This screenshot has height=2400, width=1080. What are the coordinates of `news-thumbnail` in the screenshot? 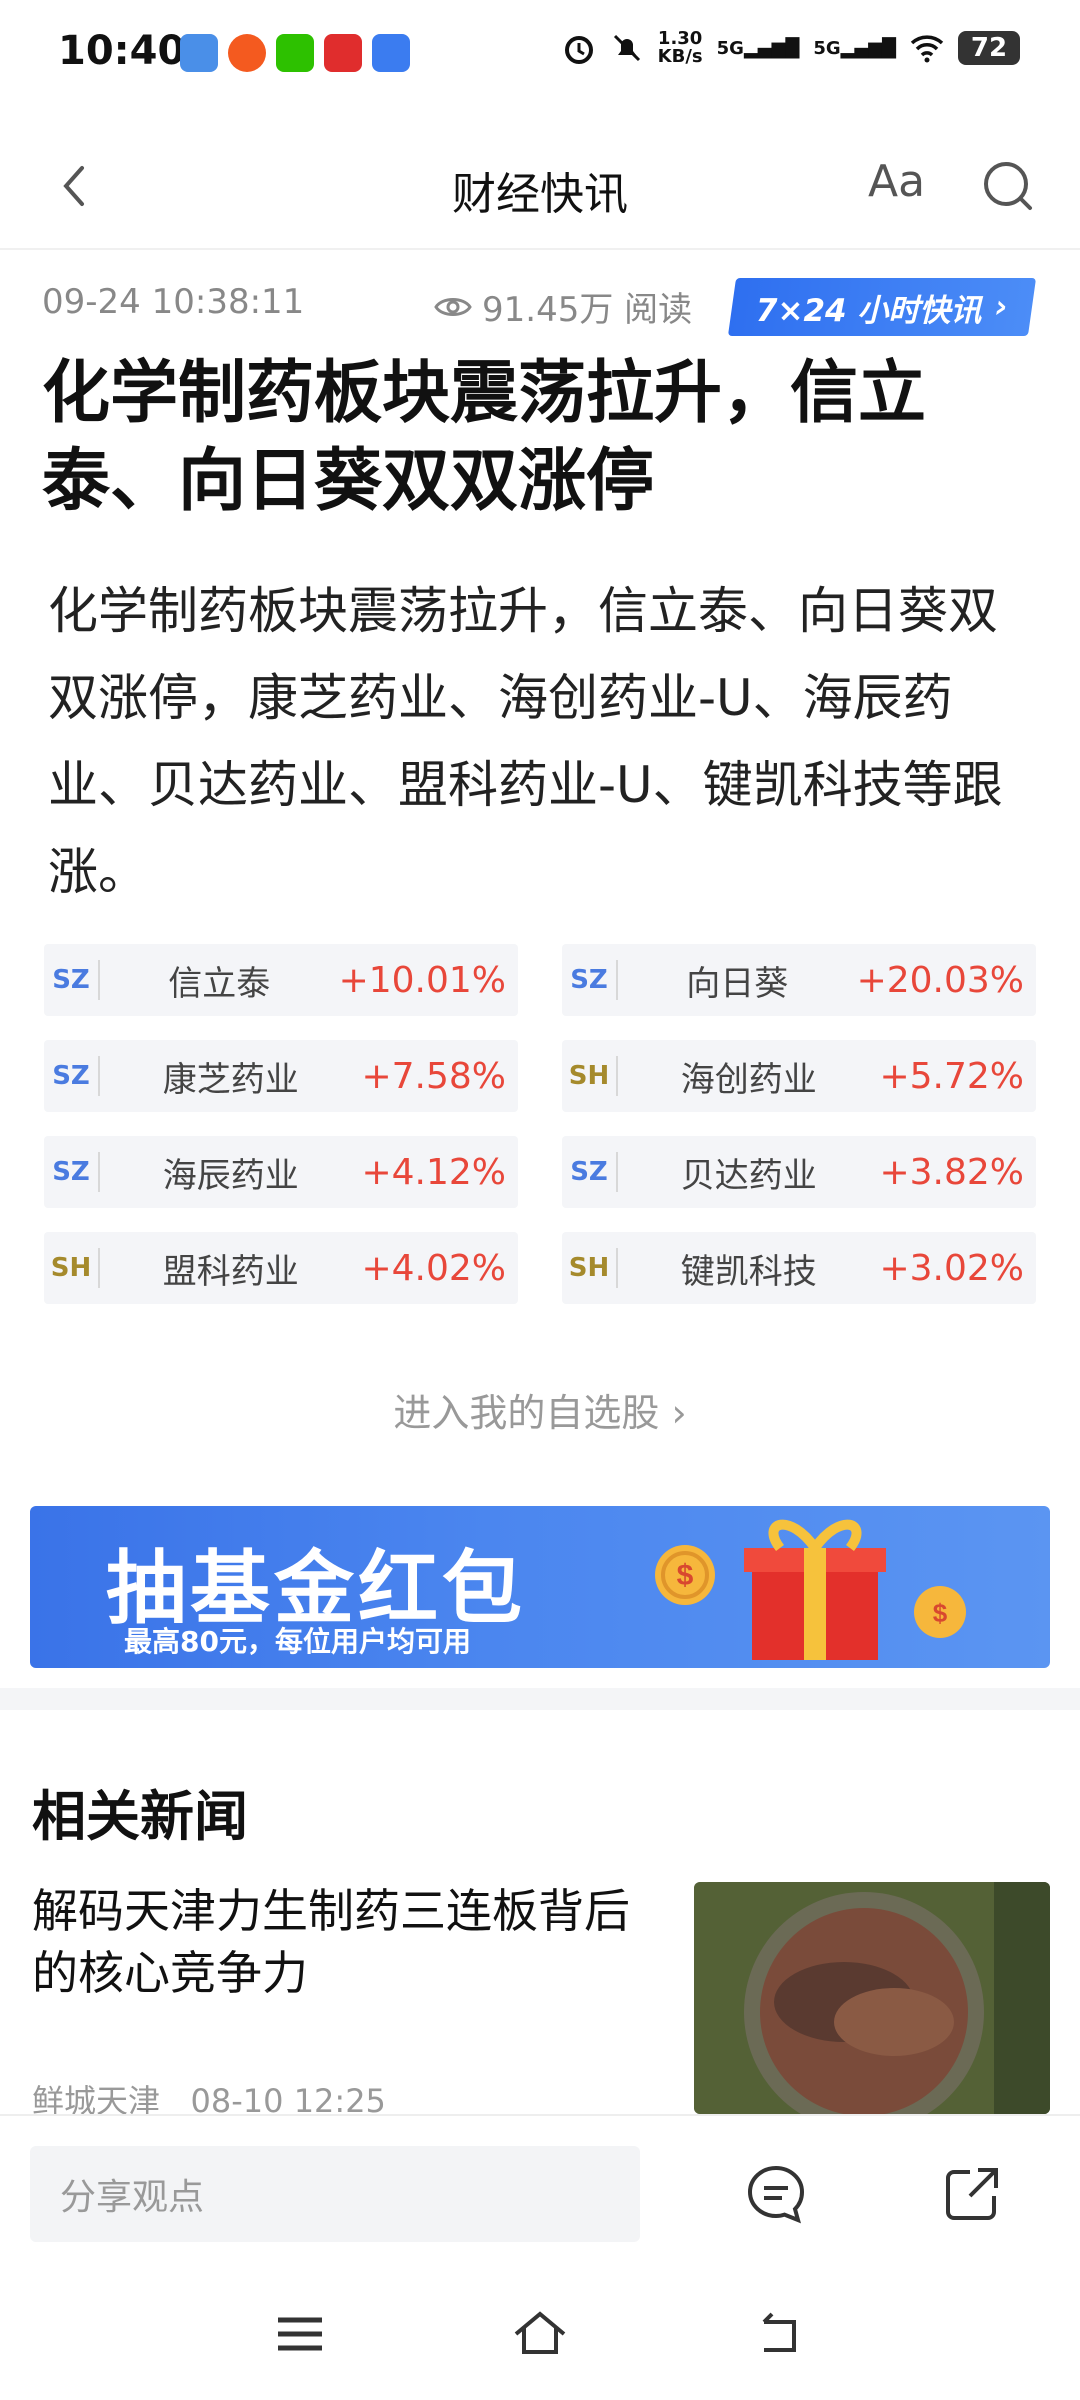 It's located at (872, 1998).